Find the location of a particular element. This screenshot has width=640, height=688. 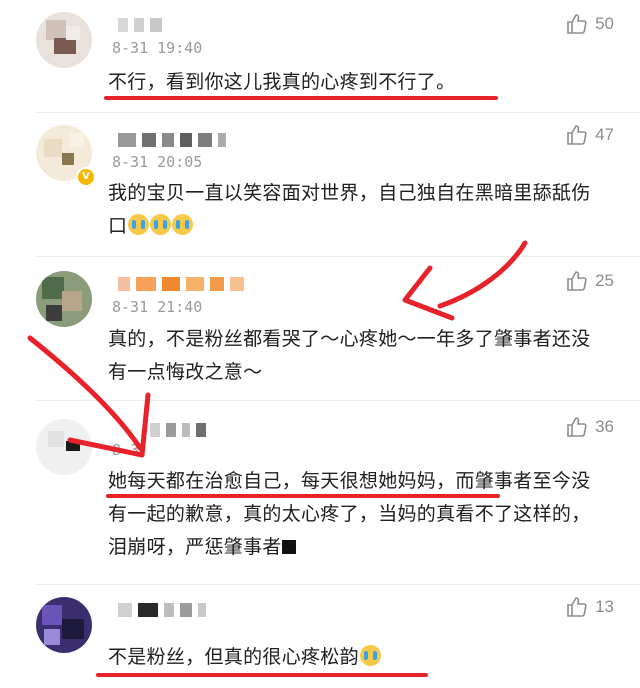

like-count: 36 is located at coordinates (604, 426).